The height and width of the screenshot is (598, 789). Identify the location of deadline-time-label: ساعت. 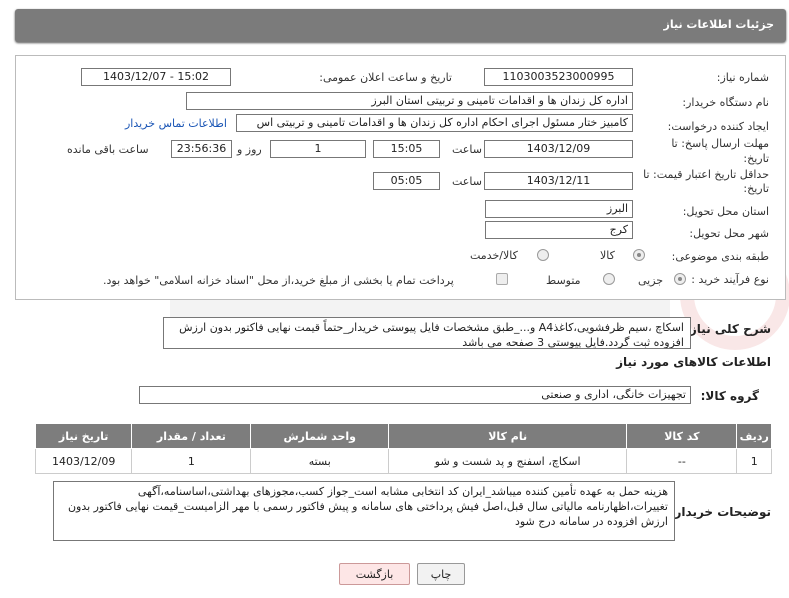
(467, 149).